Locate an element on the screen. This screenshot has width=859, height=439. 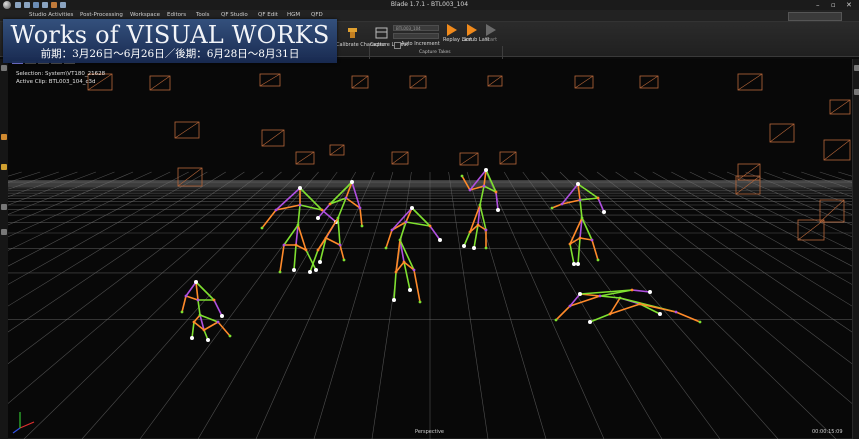
clip-name-field: BTL003_104 is located at coordinates (416, 28).